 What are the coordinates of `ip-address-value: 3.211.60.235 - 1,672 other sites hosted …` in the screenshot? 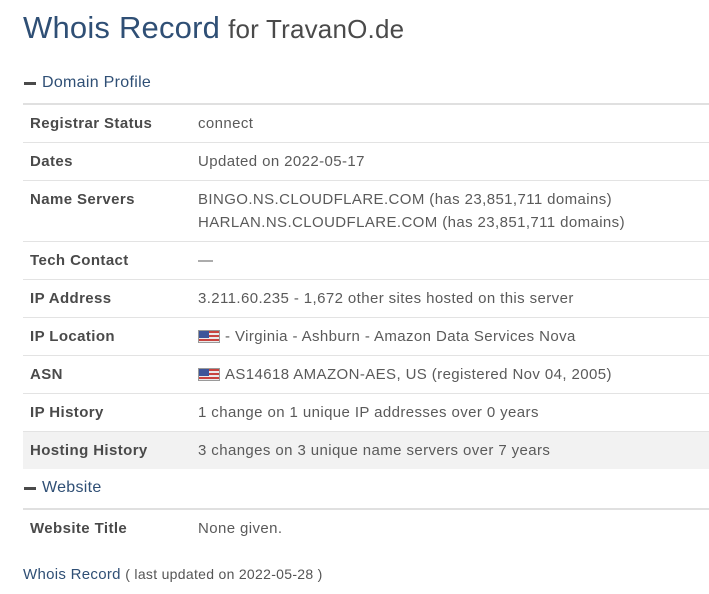 It's located at (453, 298).